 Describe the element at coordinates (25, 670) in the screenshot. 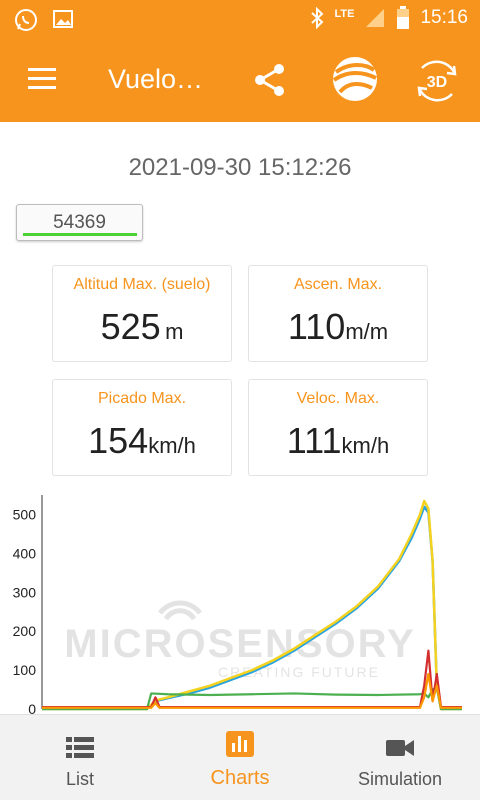

I see `y-tick-label: 100` at that location.